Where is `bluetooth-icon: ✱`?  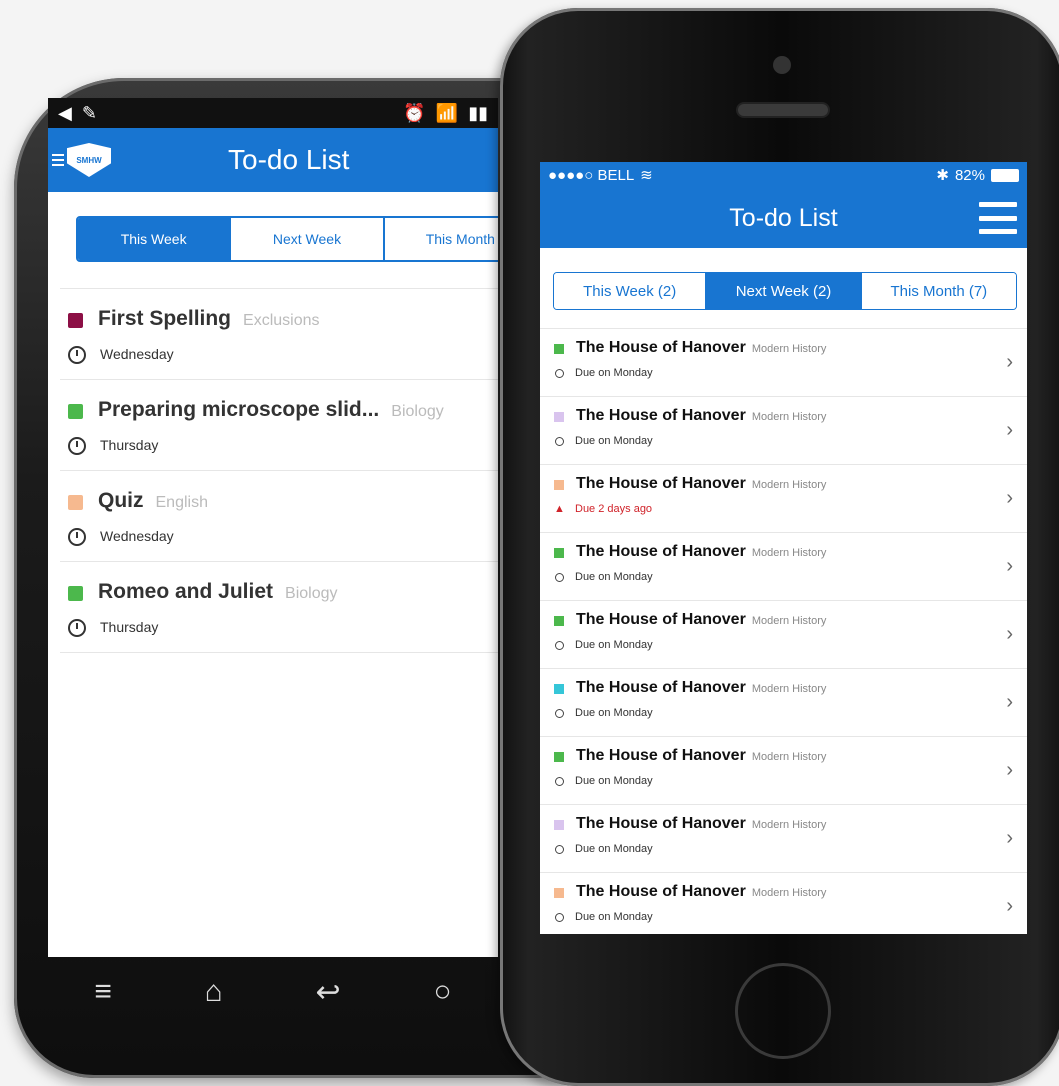
bluetooth-icon: ✱ is located at coordinates (942, 175).